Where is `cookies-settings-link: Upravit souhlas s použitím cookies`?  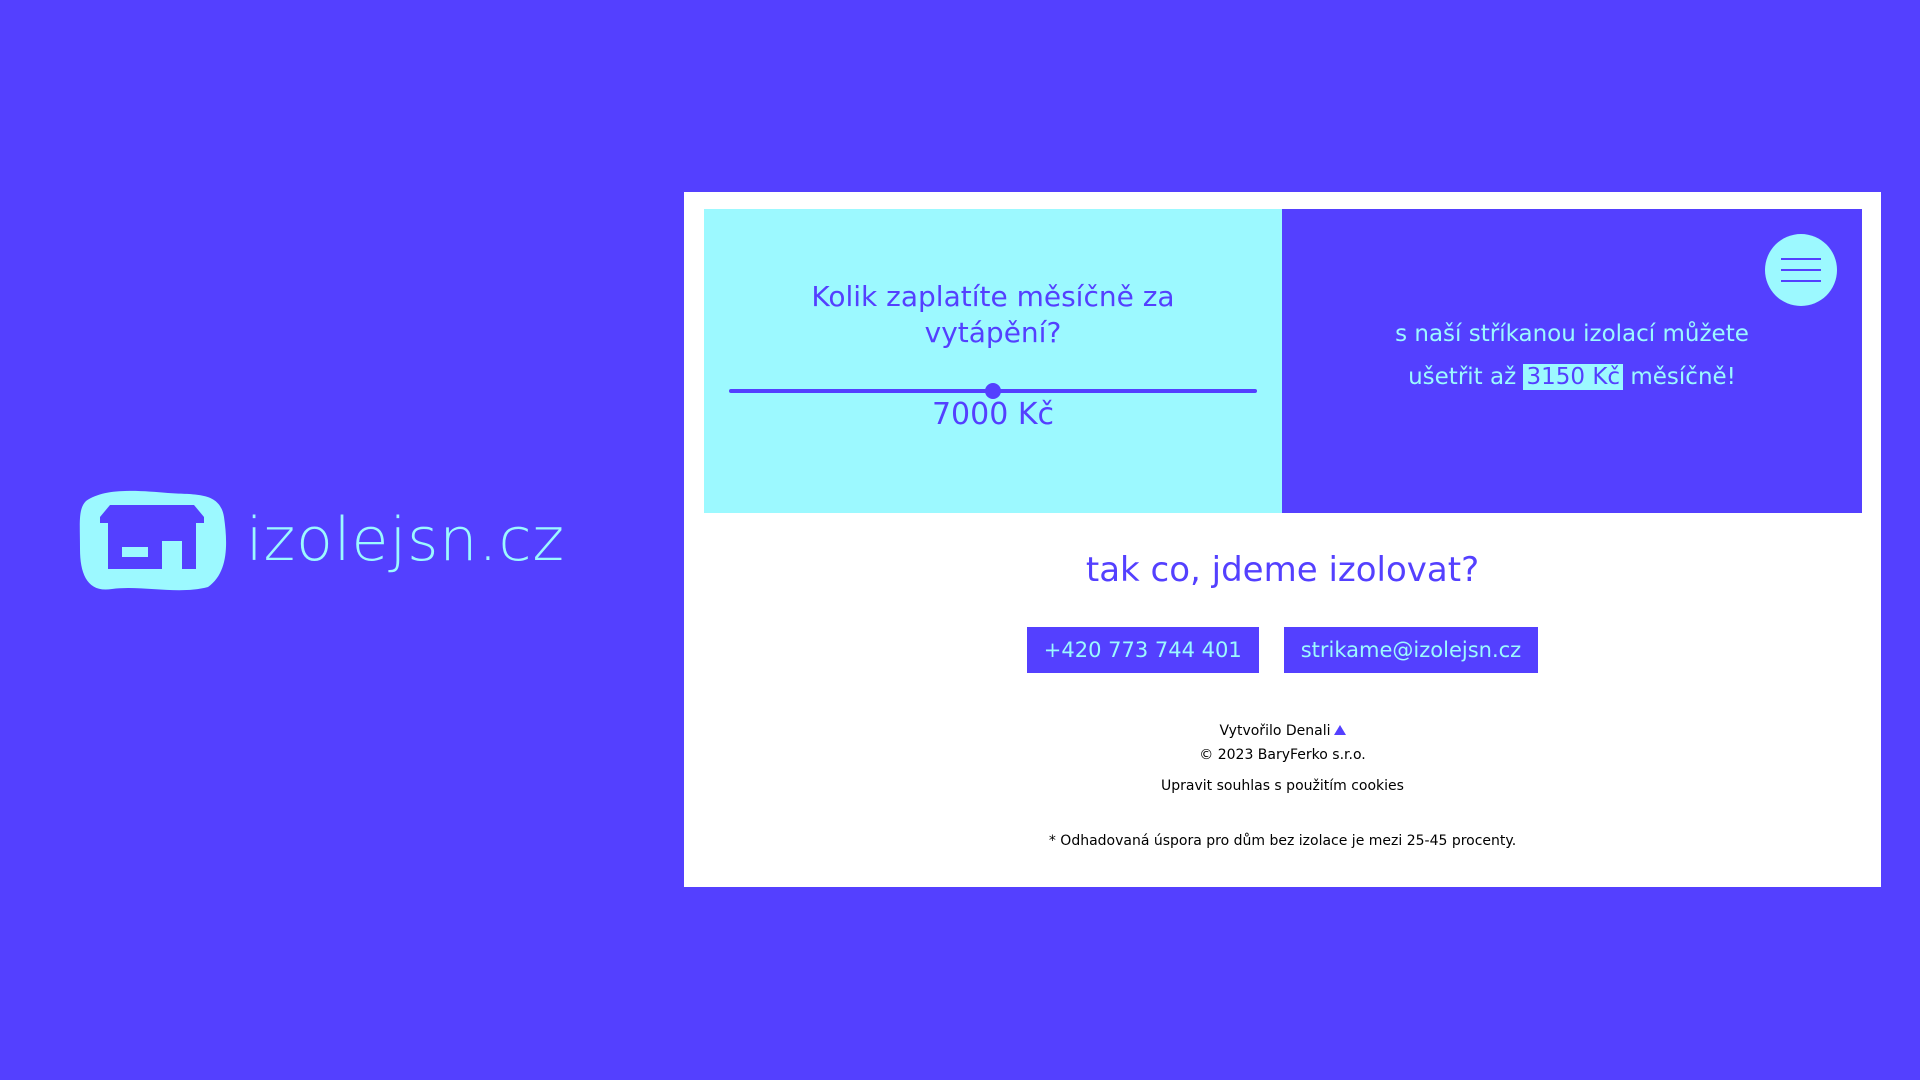 cookies-settings-link: Upravit souhlas s použitím cookies is located at coordinates (1282, 786).